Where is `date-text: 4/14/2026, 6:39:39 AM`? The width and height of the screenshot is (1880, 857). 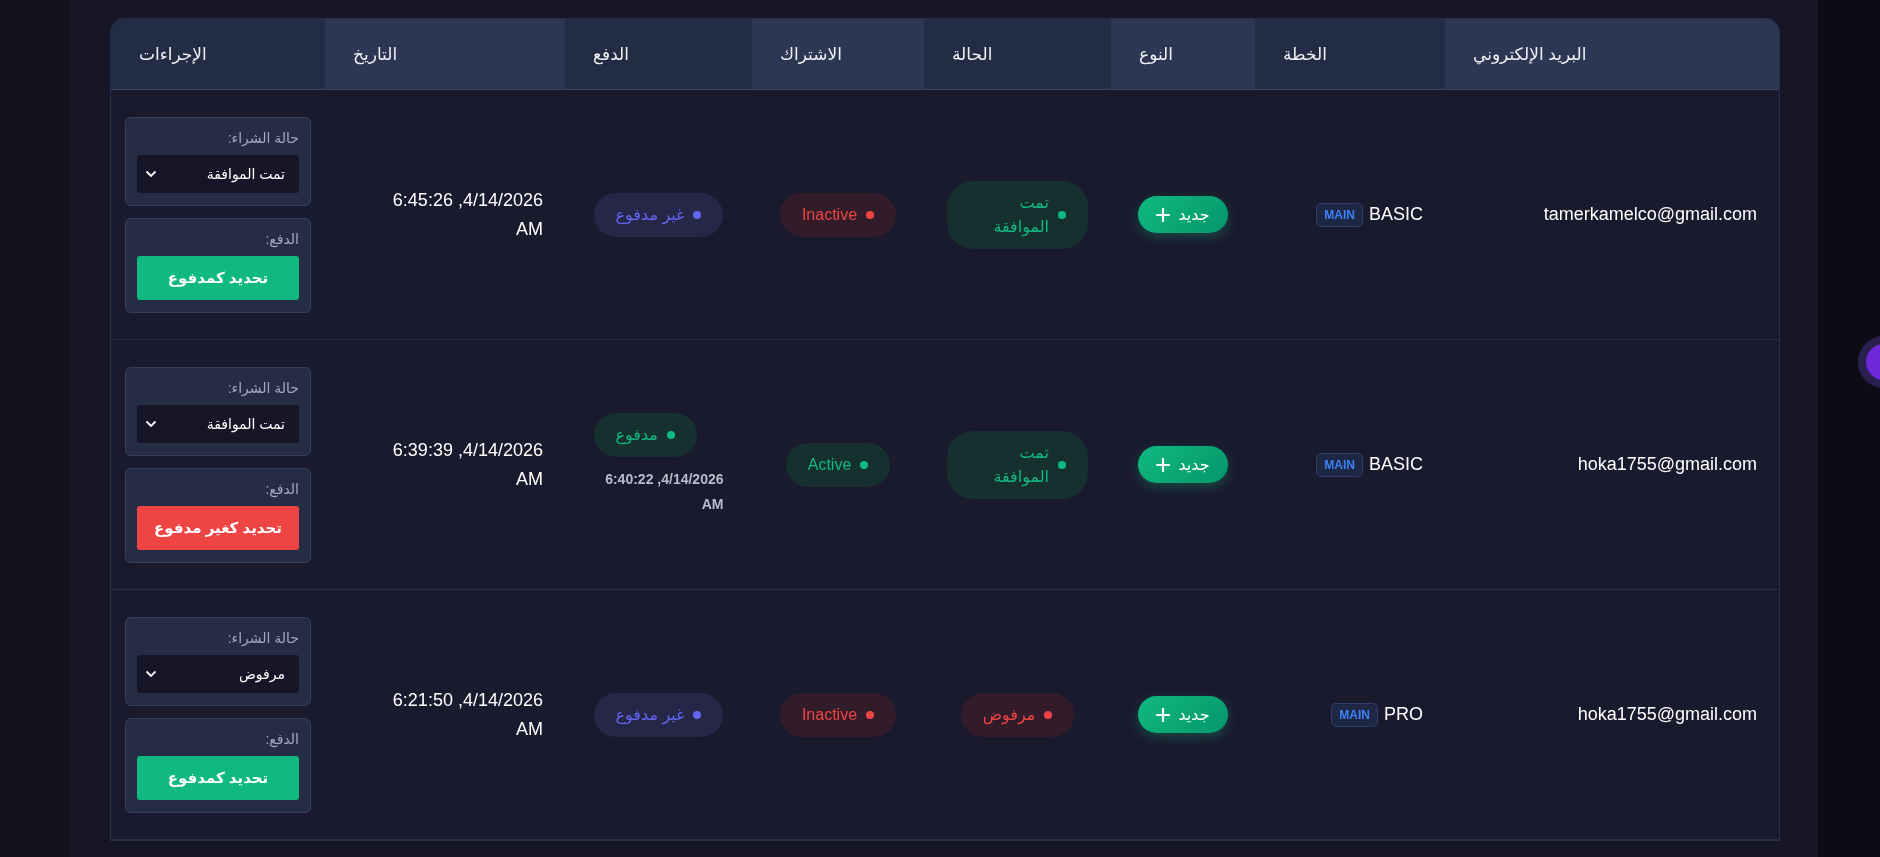 date-text: 4/14/2026, 6:39:39 AM is located at coordinates (467, 464).